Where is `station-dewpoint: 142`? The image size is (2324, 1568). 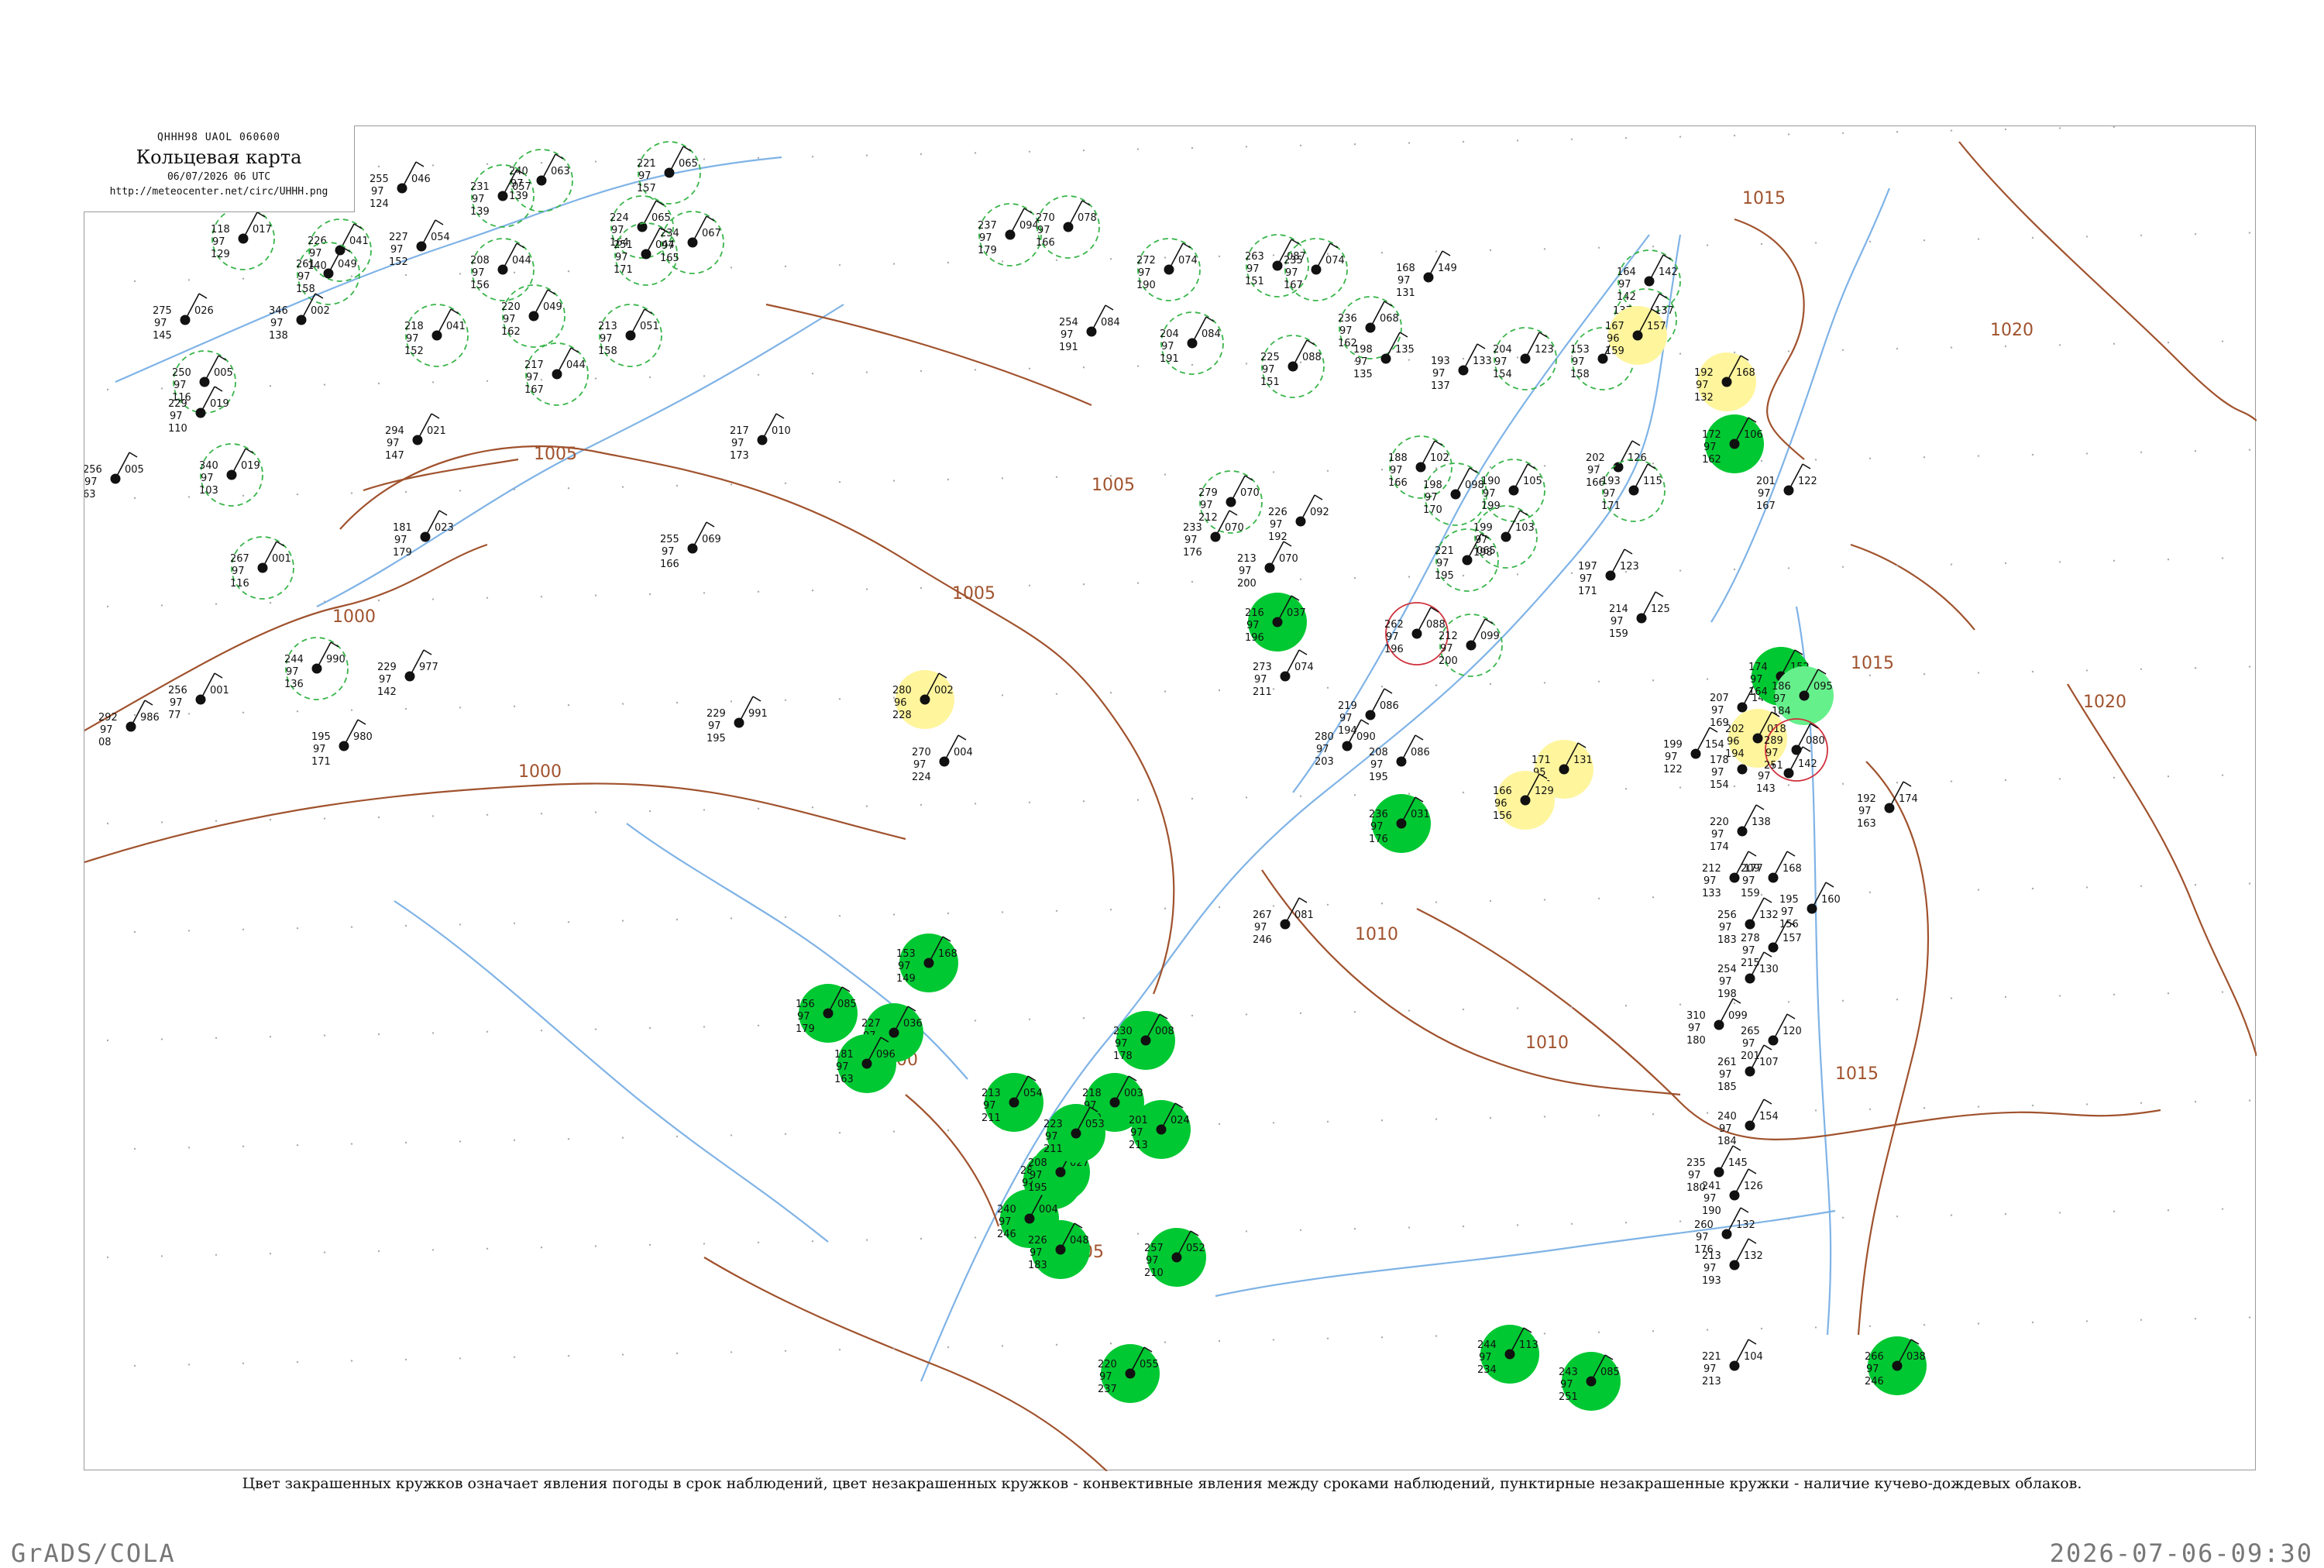
station-dewpoint: 142 is located at coordinates (1626, 297).